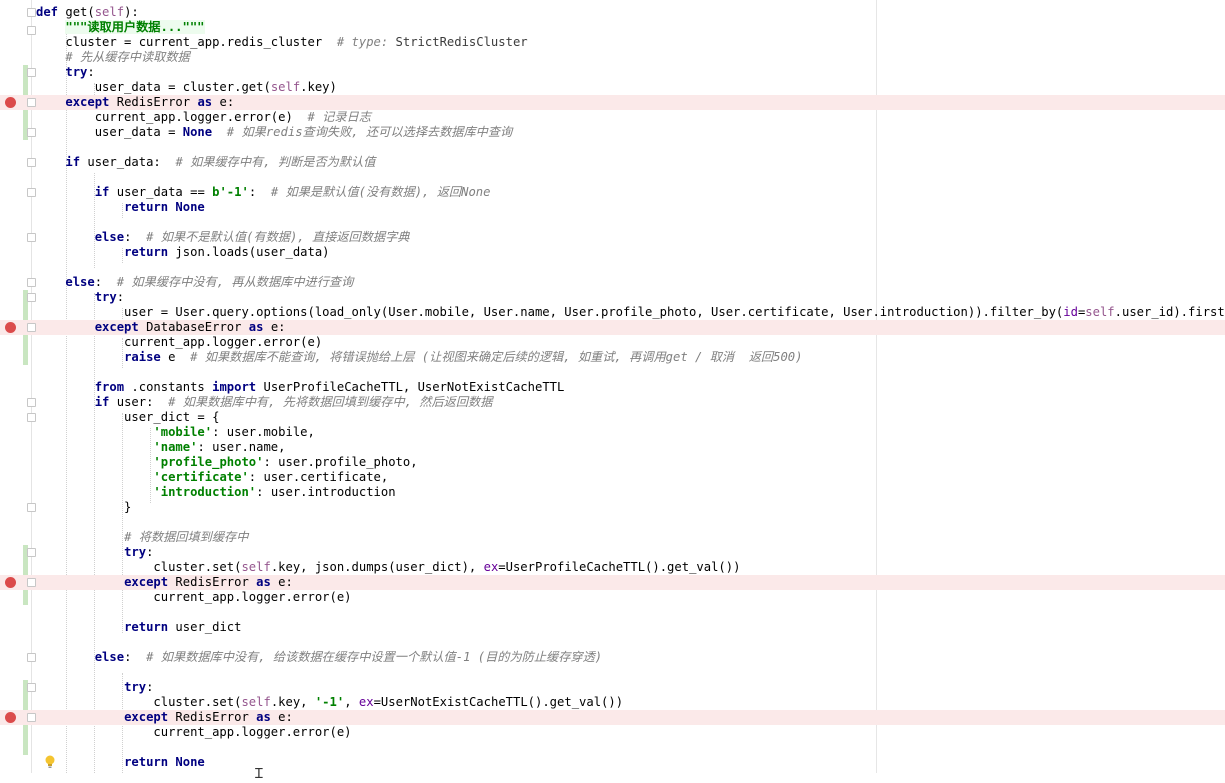  Describe the element at coordinates (369, 132) in the screenshot. I see `code-token: # 如果redis查询失败, 还可以选择去数据库中查询` at that location.